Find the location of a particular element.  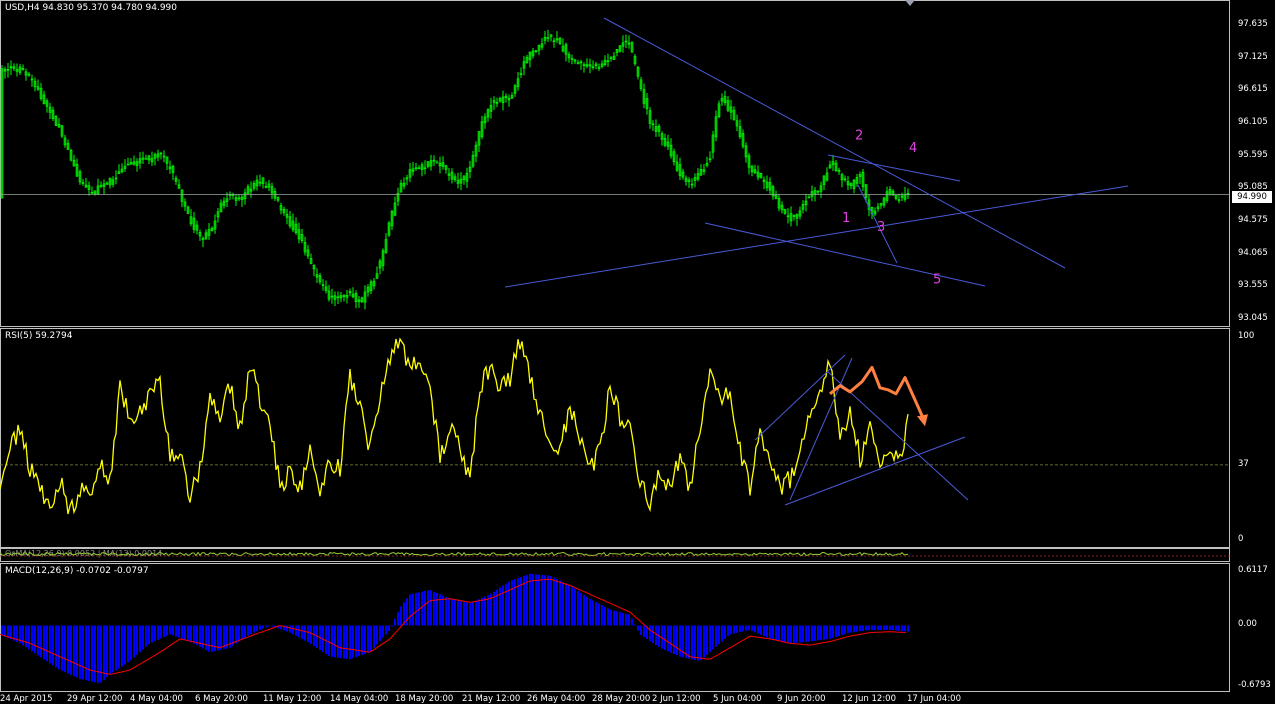

price-tick-label: 94.575 is located at coordinates (1253, 220).